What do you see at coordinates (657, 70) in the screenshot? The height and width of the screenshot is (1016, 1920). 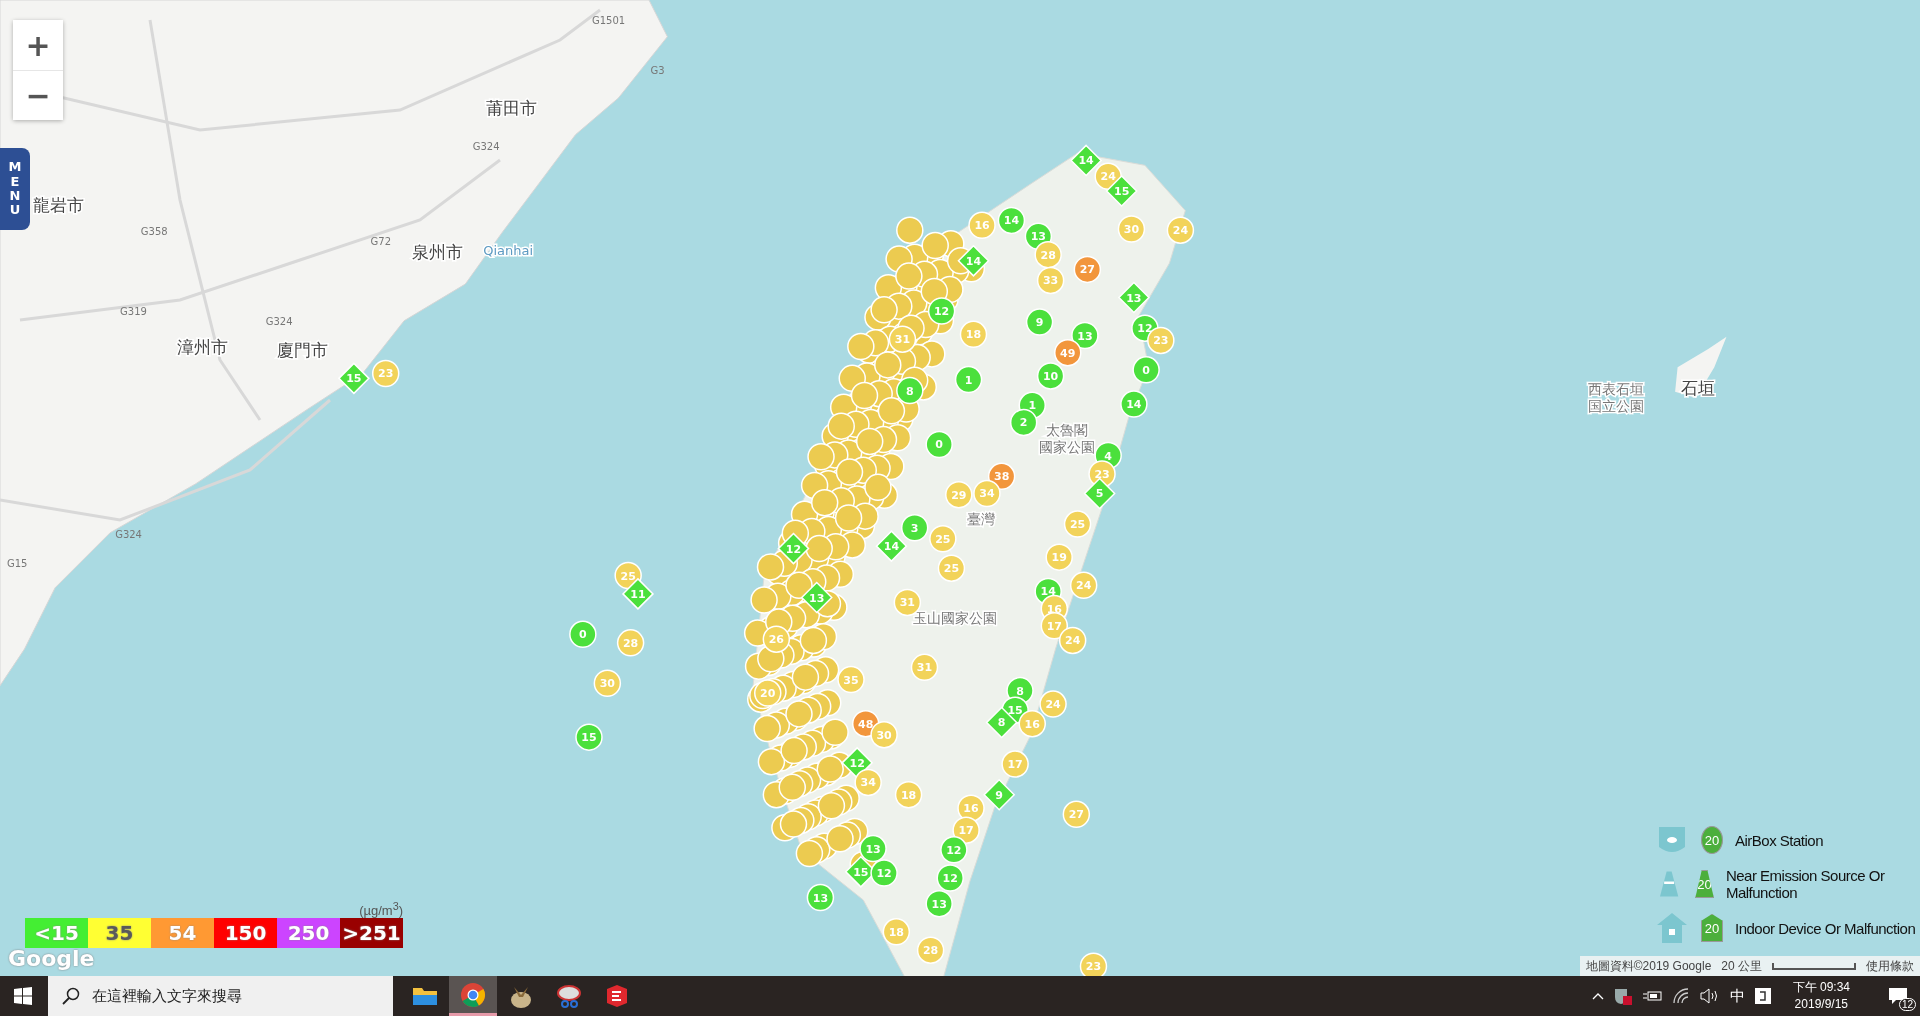 I see `road-number-label: G3` at bounding box center [657, 70].